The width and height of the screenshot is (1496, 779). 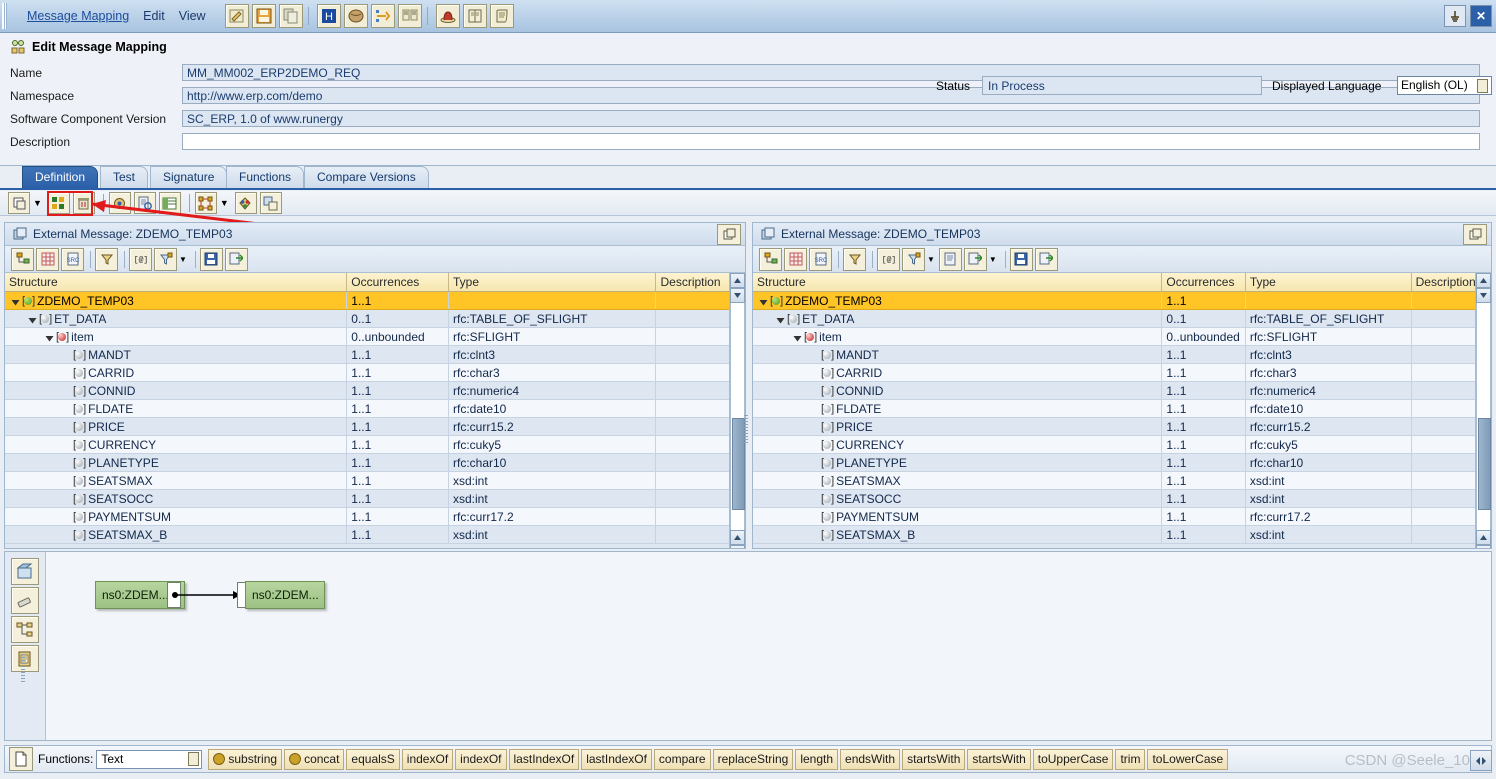 I want to click on table-view-icon, so click(x=169, y=203).